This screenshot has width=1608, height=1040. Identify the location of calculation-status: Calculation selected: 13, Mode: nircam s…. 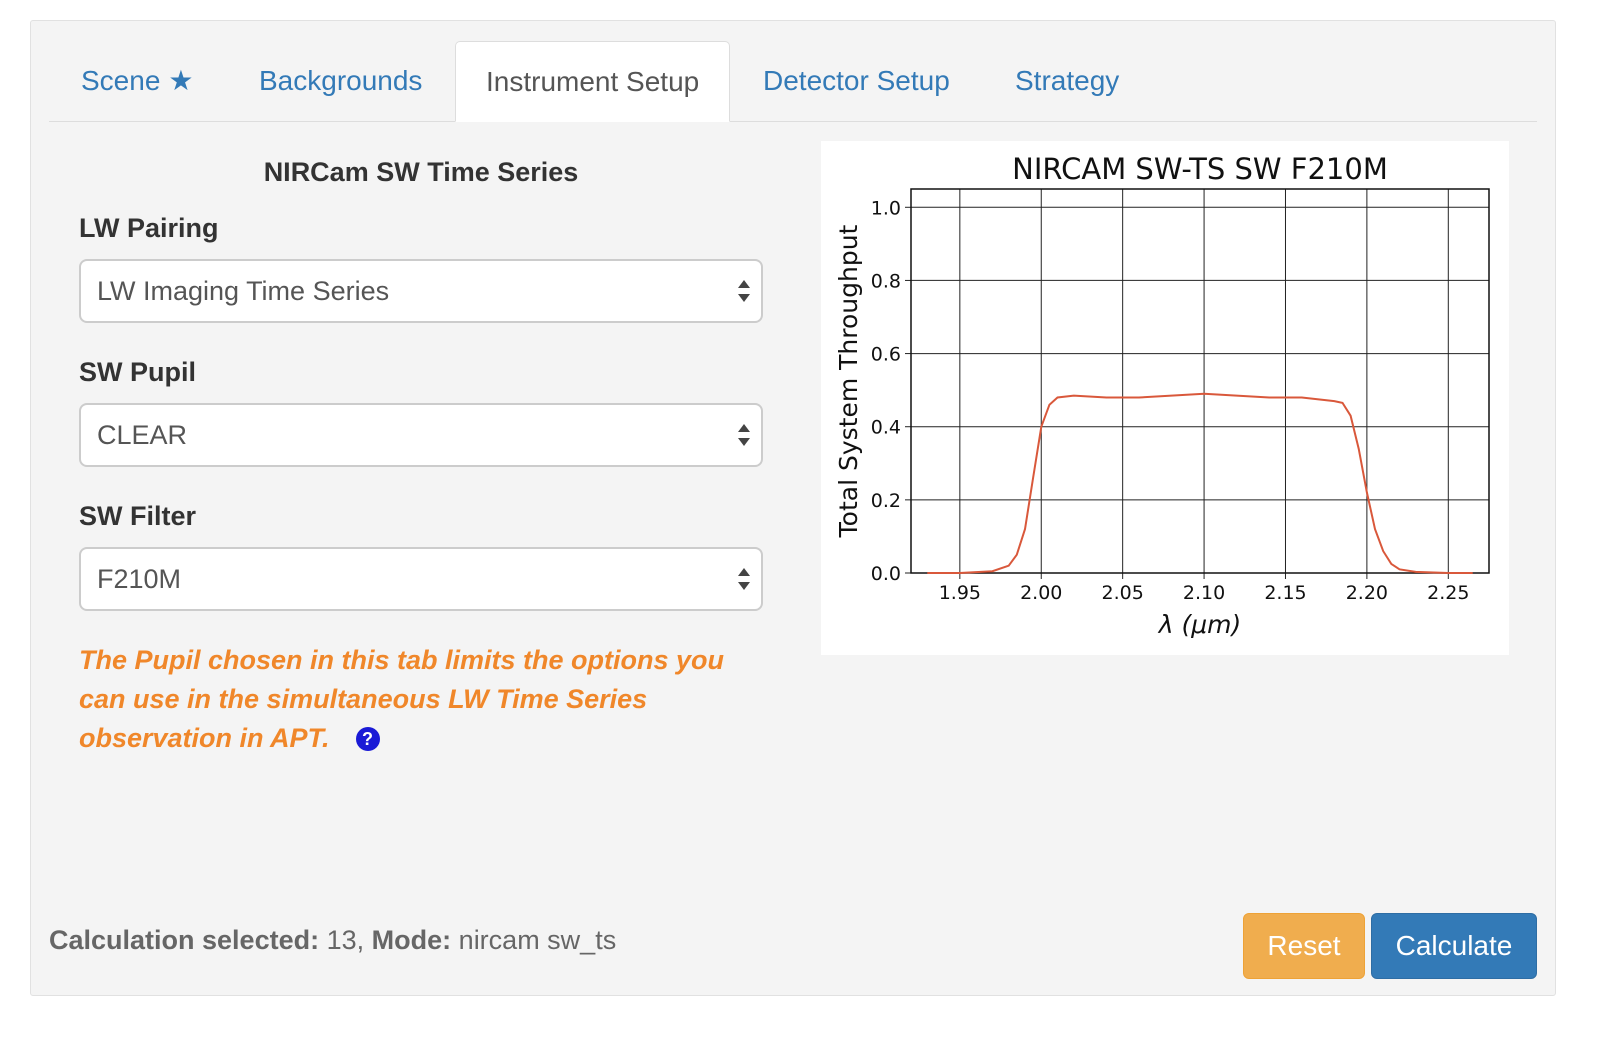
(332, 940).